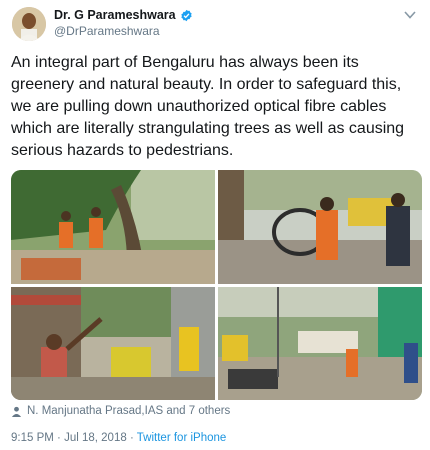 Image resolution: width=430 pixels, height=450 pixels. I want to click on chevron-down-icon, so click(410, 15).